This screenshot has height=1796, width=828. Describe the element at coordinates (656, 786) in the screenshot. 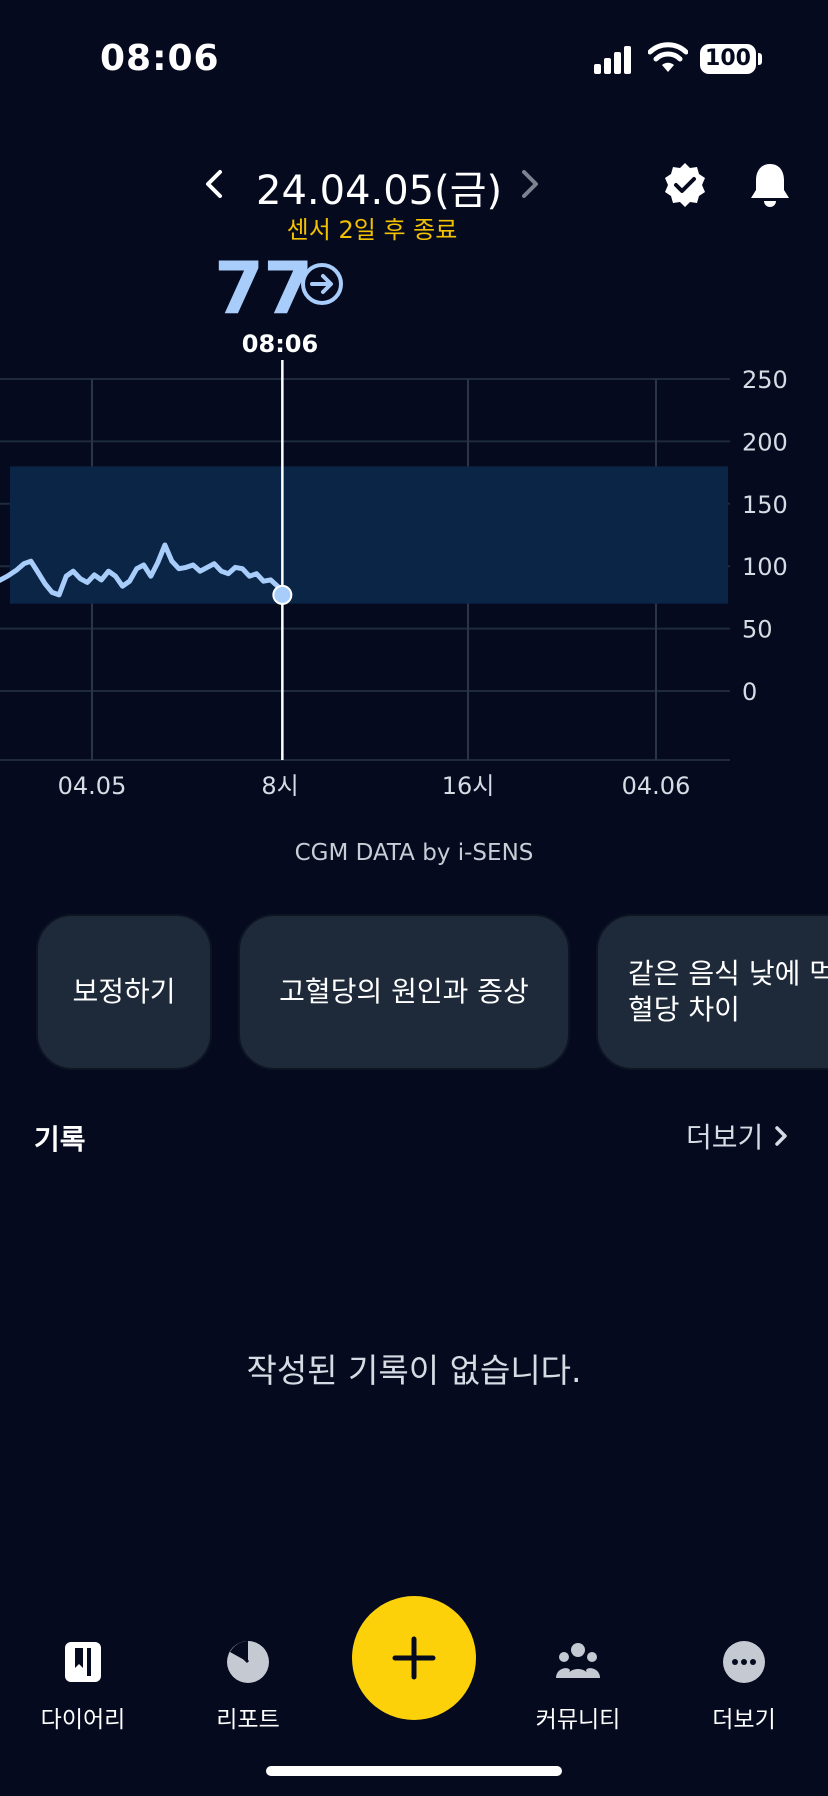

I see `x-tick-label: 04.06` at that location.